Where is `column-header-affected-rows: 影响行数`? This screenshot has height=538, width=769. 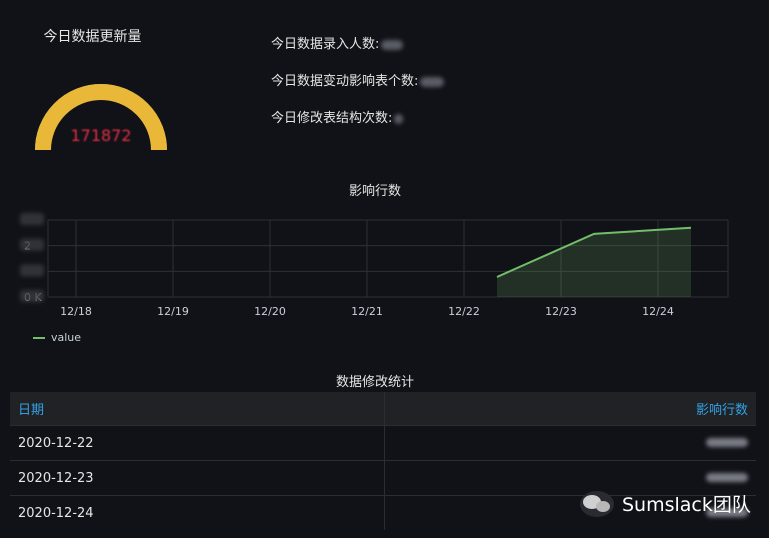
column-header-affected-rows: 影响行数 is located at coordinates (570, 409).